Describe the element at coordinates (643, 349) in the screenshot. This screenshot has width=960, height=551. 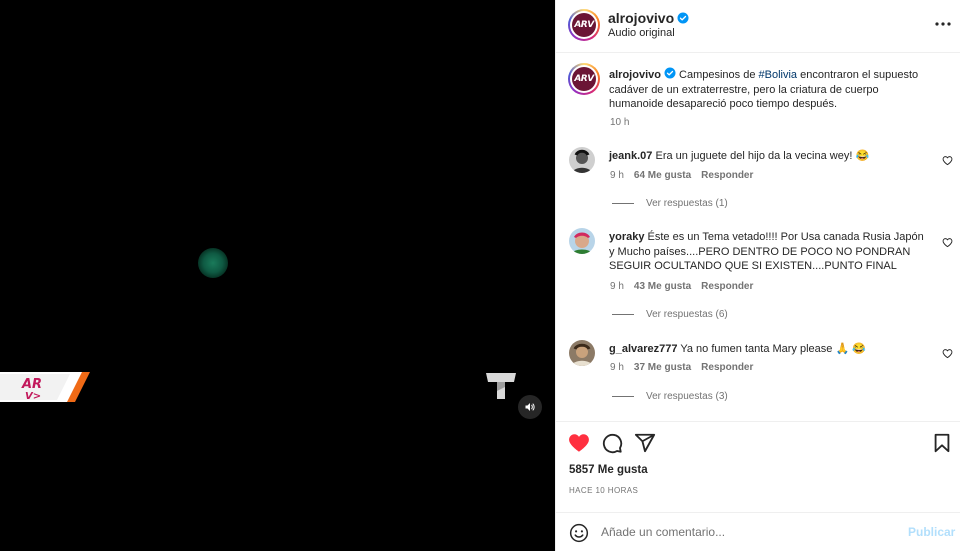
I see `comment-username: g_alvarez777` at that location.